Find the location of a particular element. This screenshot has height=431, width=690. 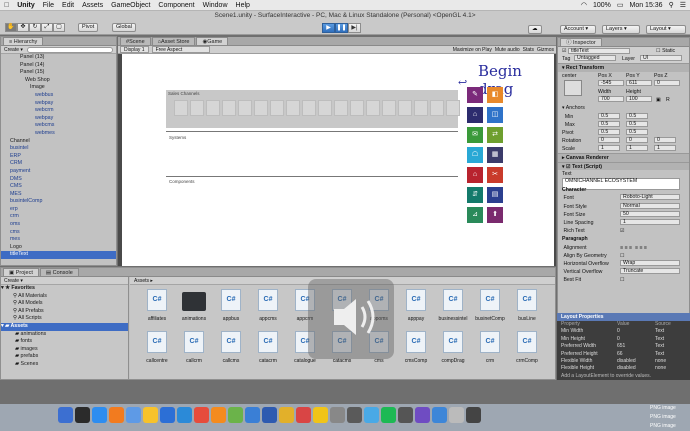

hierarchy-item: busintelComp is located at coordinates (58, 202).